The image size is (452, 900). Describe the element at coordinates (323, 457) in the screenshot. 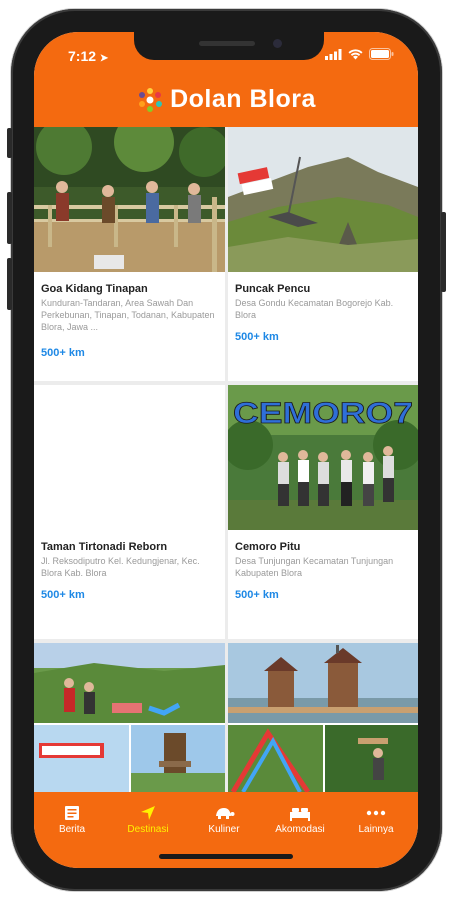

I see `destination-photo: CEMORO7` at that location.